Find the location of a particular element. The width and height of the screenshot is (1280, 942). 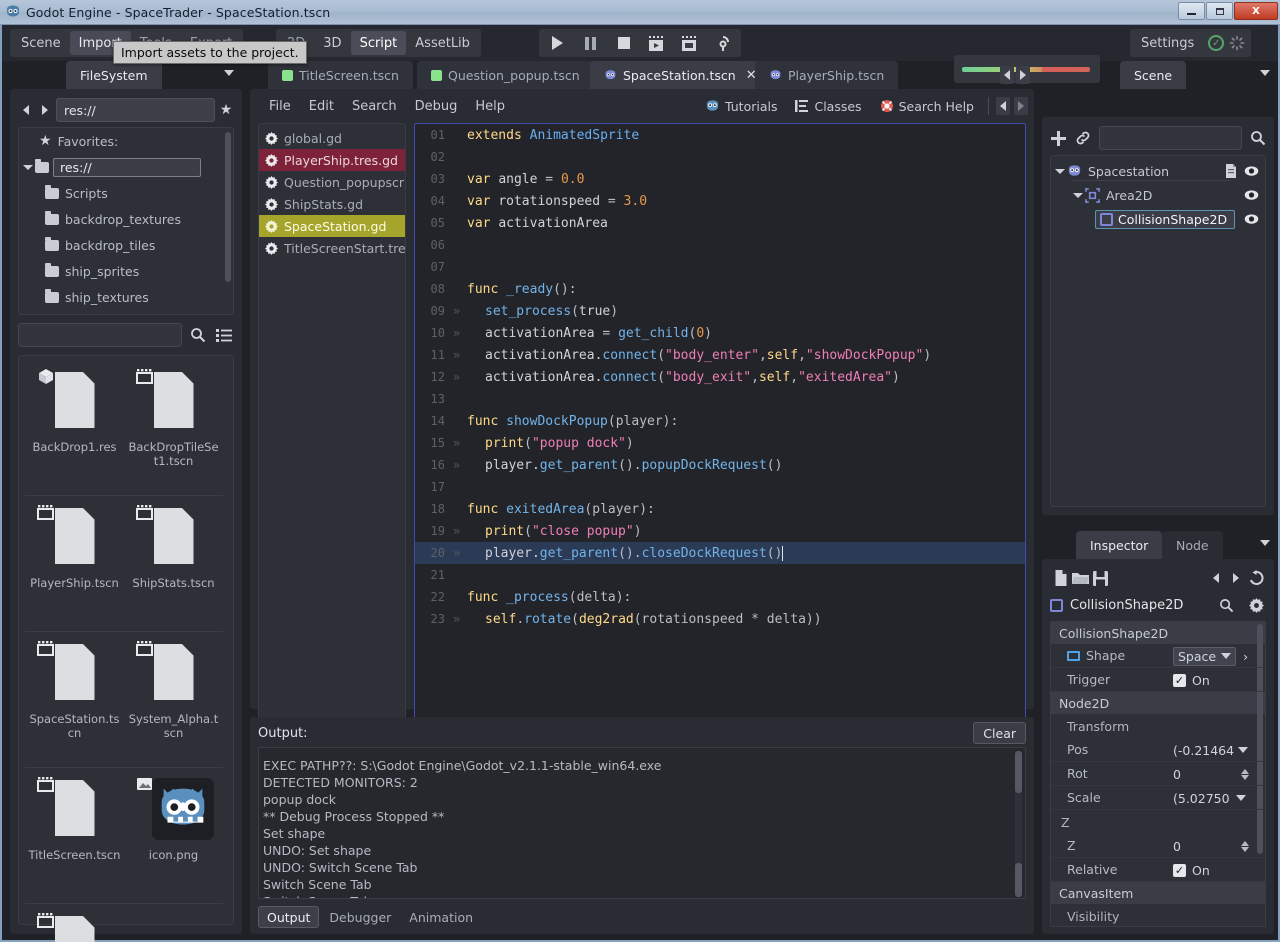

tree-item-ship-textures: ship_textures is located at coordinates (126, 297).